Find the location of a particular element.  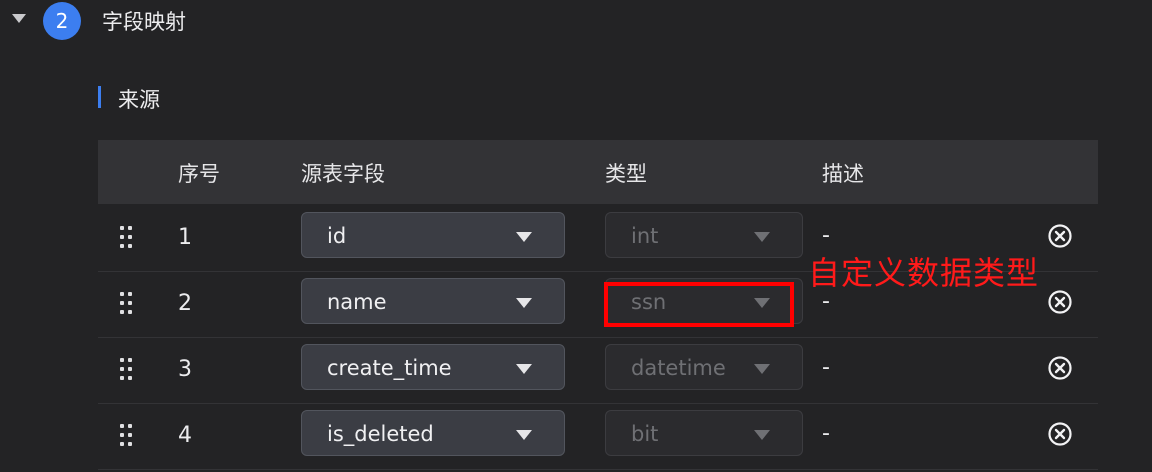

collapse-triangle-icon is located at coordinates (19, 18).